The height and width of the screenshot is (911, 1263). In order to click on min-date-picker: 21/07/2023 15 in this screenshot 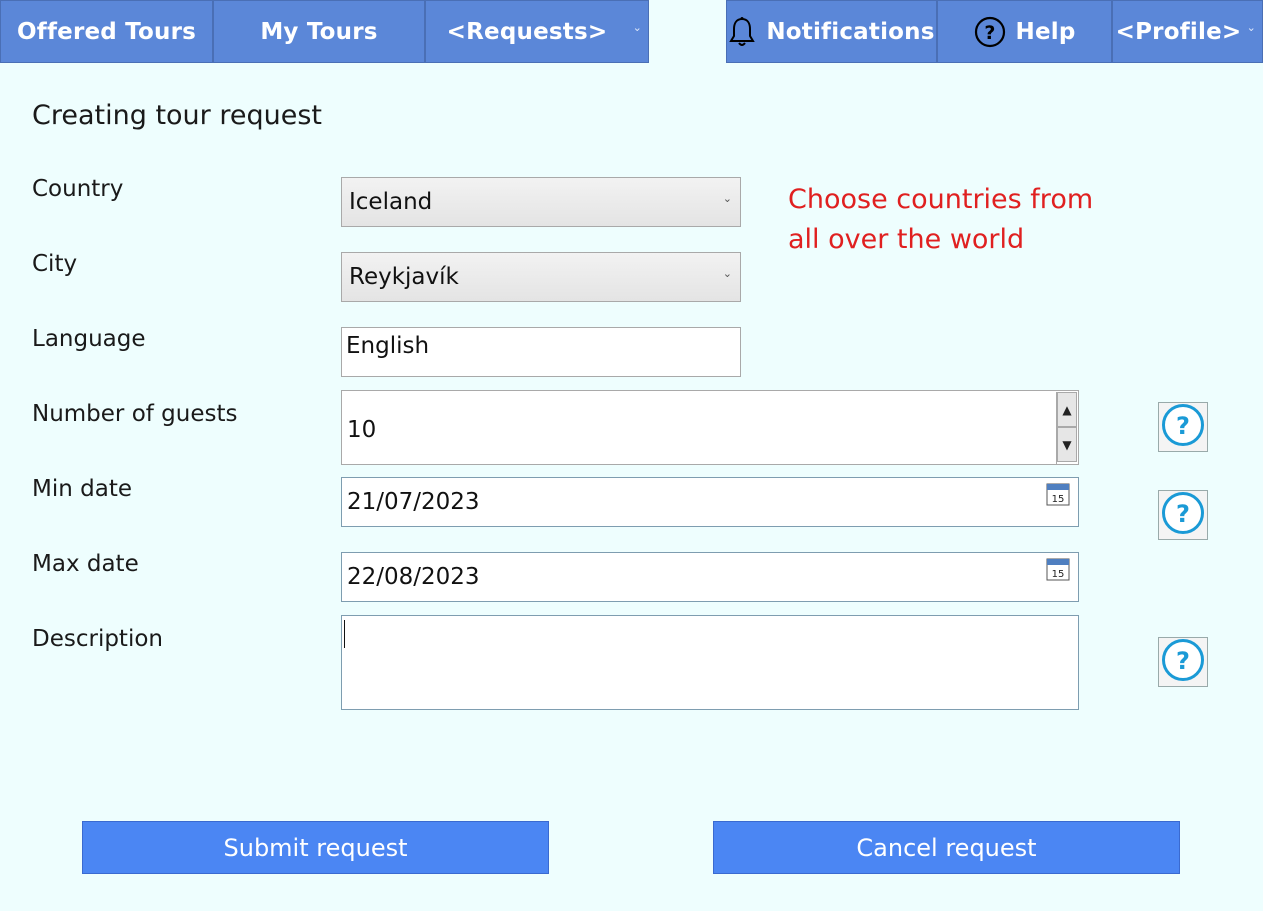, I will do `click(710, 502)`.